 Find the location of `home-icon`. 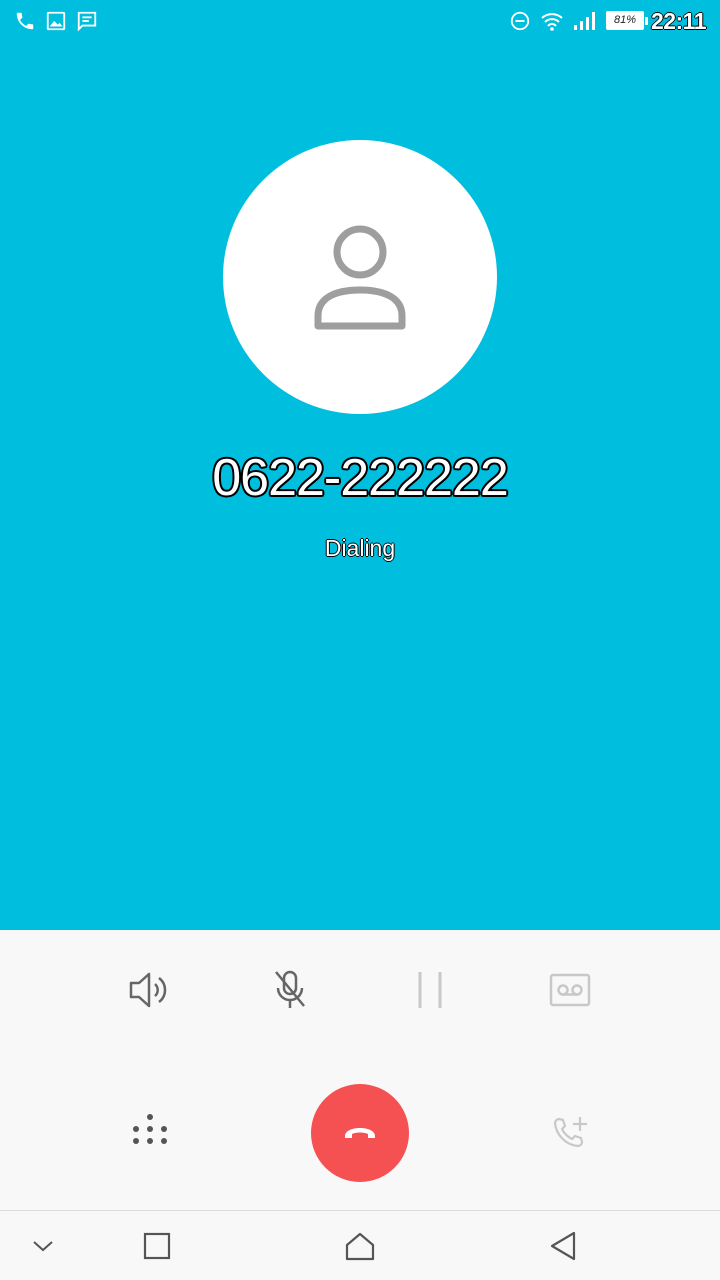

home-icon is located at coordinates (360, 1246).